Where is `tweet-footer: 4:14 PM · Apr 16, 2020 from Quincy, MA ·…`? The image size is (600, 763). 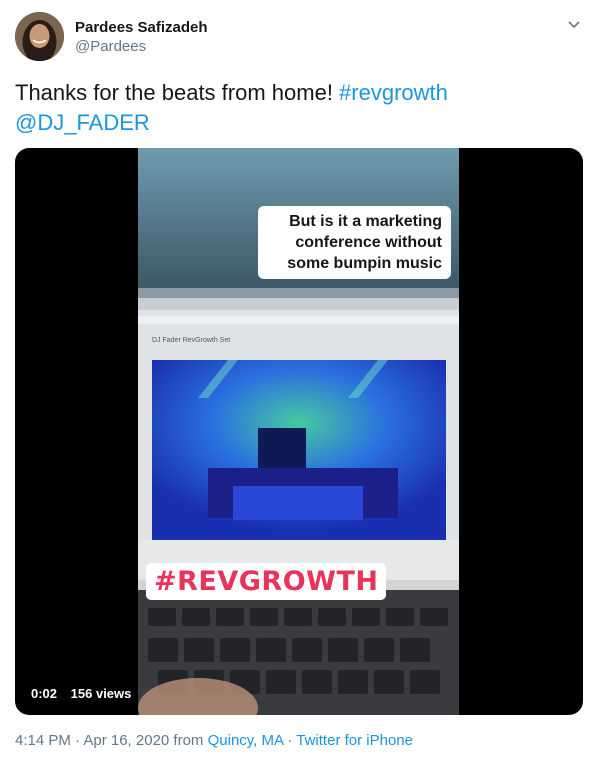 tweet-footer: 4:14 PM · Apr 16, 2020 from Quincy, MA ·… is located at coordinates (214, 740).